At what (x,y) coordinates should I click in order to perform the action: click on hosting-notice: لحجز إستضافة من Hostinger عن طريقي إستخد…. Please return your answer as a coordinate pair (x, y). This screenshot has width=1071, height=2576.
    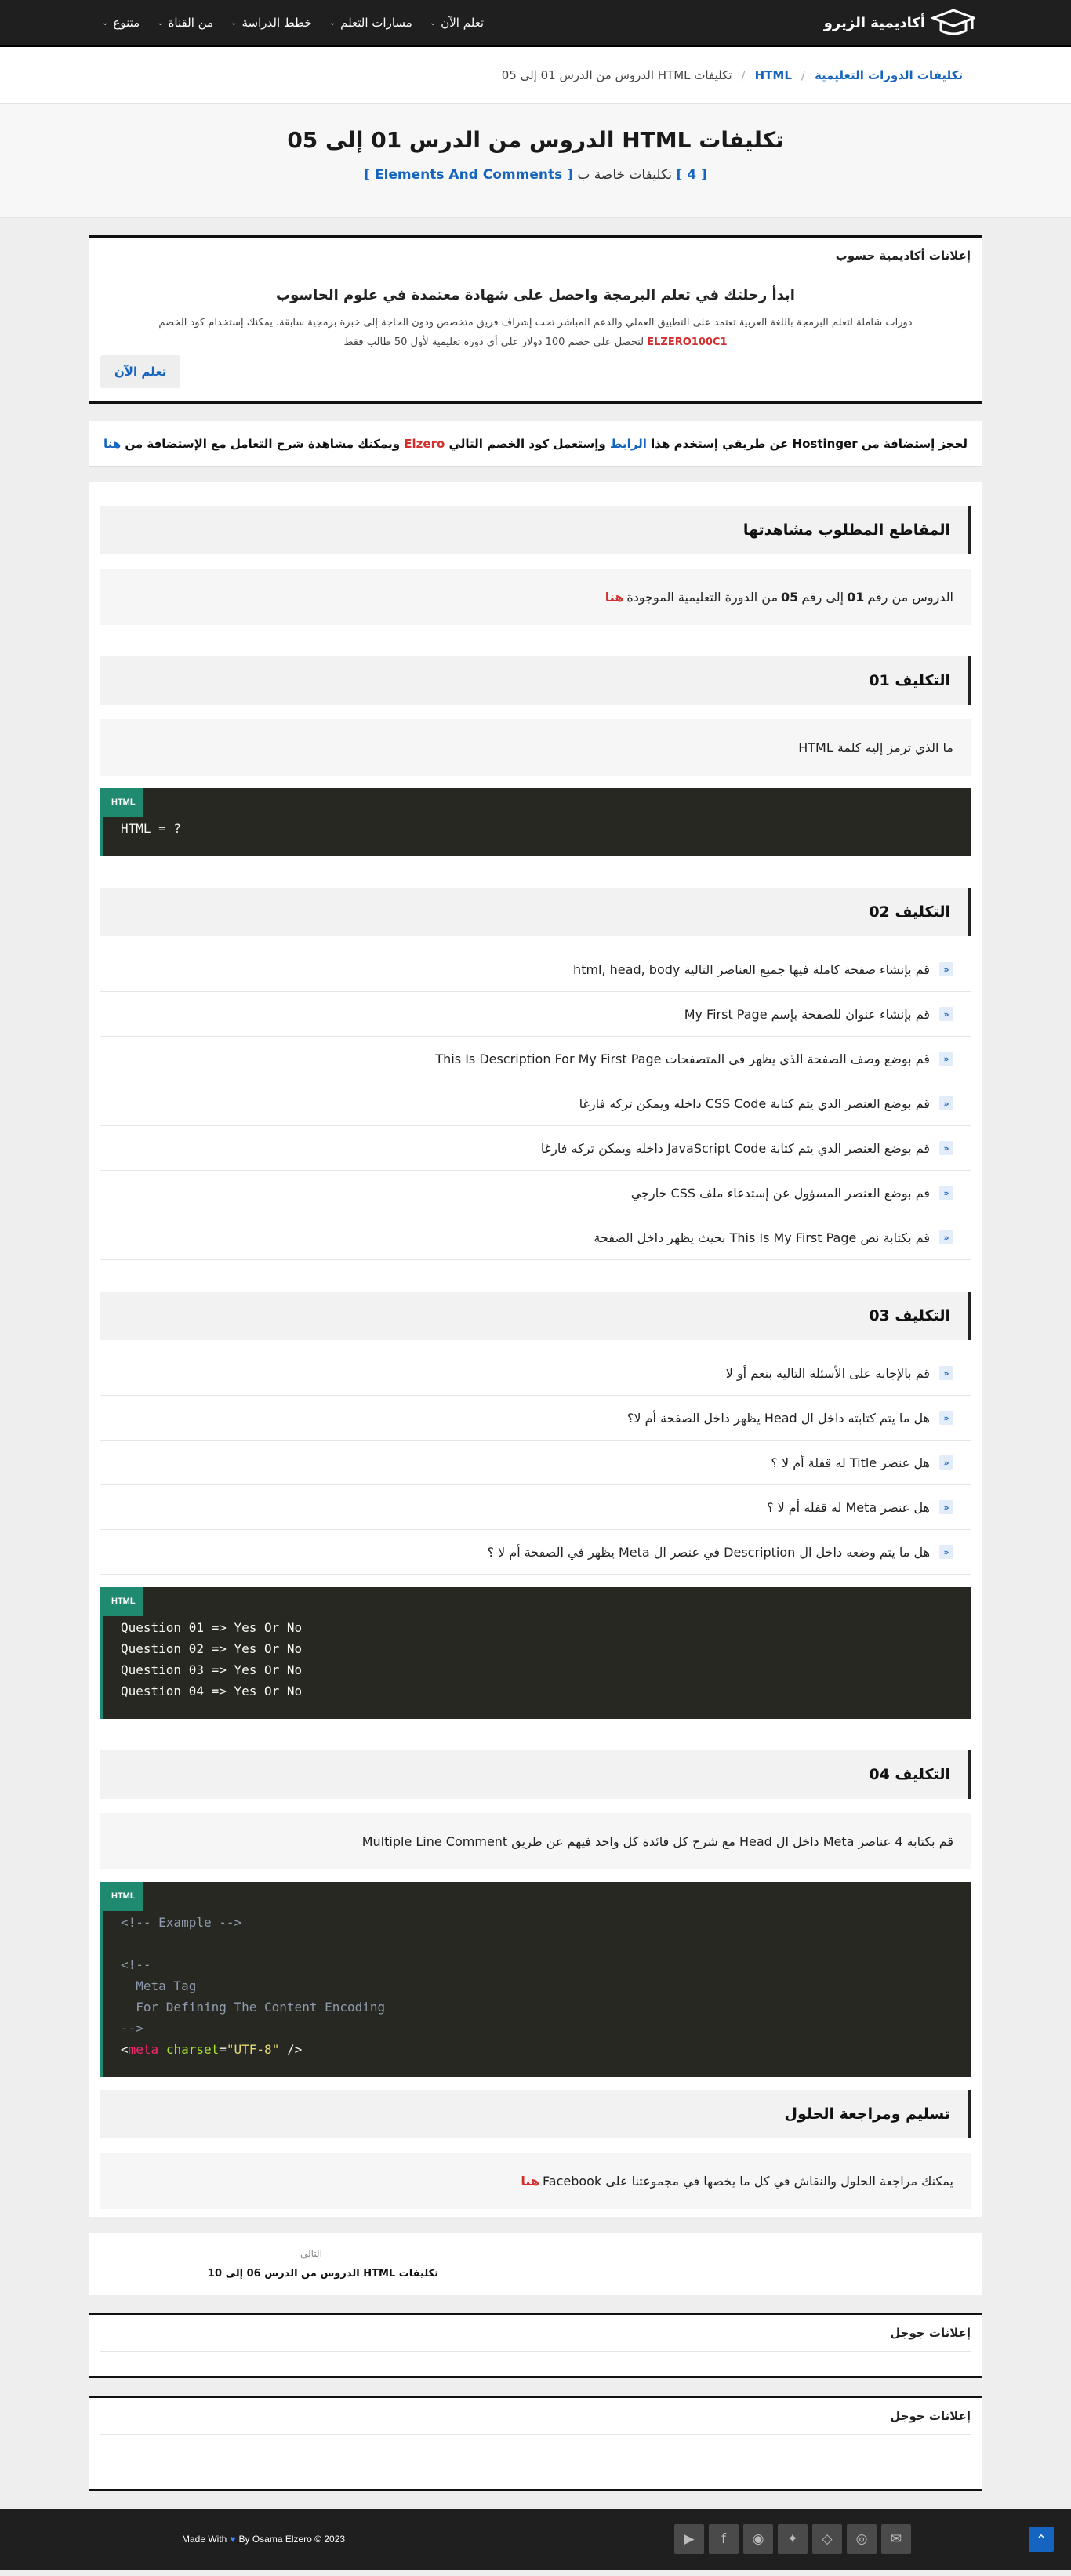
    Looking at the image, I should click on (535, 444).